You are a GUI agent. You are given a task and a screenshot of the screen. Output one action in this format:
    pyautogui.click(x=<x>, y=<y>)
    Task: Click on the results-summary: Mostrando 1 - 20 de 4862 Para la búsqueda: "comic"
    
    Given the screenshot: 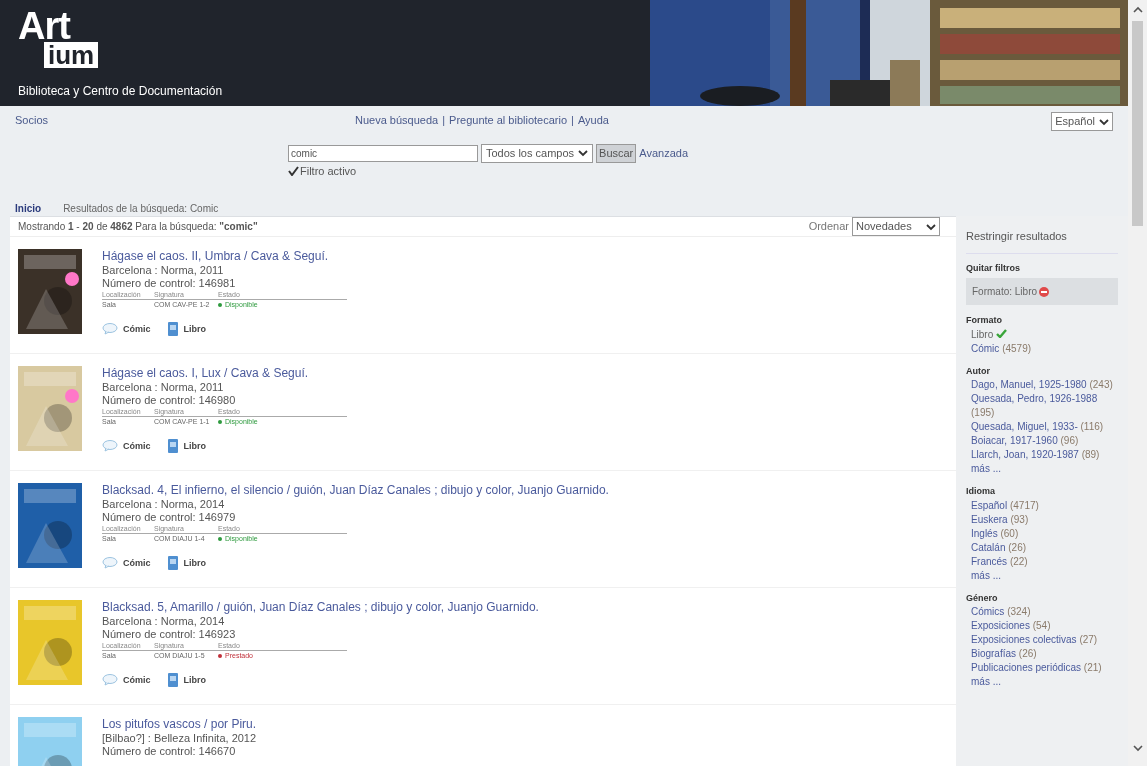 What is the action you would take?
    pyautogui.click(x=138, y=227)
    